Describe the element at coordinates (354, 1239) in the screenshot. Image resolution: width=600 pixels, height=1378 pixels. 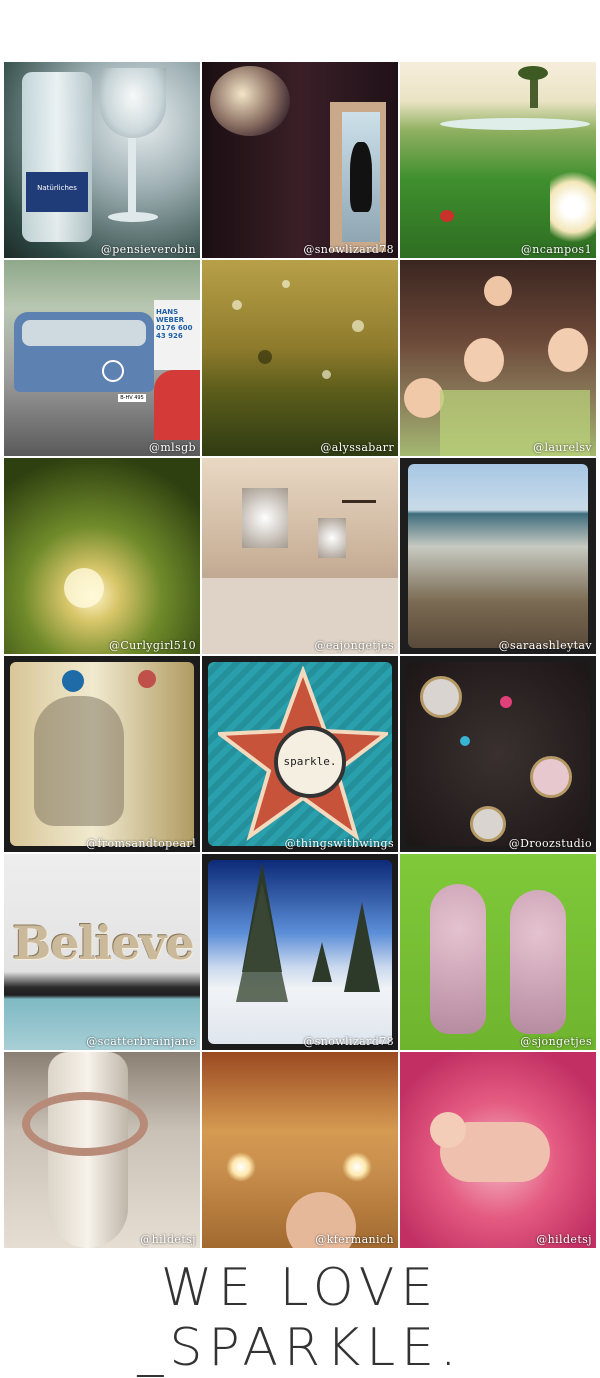
I see `photo-credit: @kfermanich` at that location.